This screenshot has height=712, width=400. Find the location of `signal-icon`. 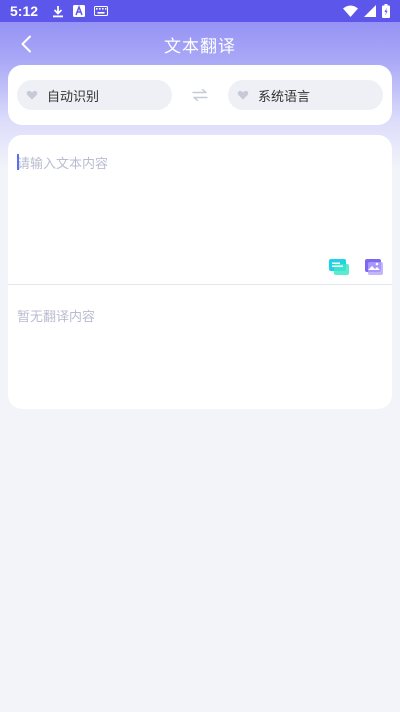

signal-icon is located at coordinates (370, 11).